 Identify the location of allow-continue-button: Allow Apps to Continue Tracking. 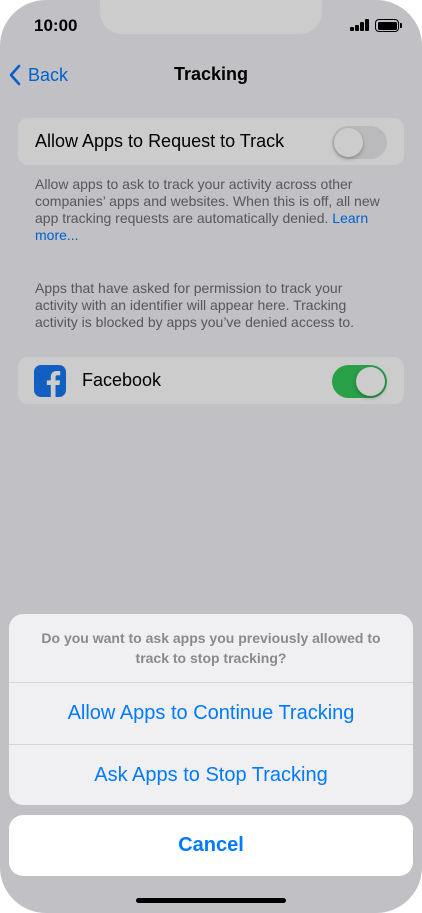
(211, 712).